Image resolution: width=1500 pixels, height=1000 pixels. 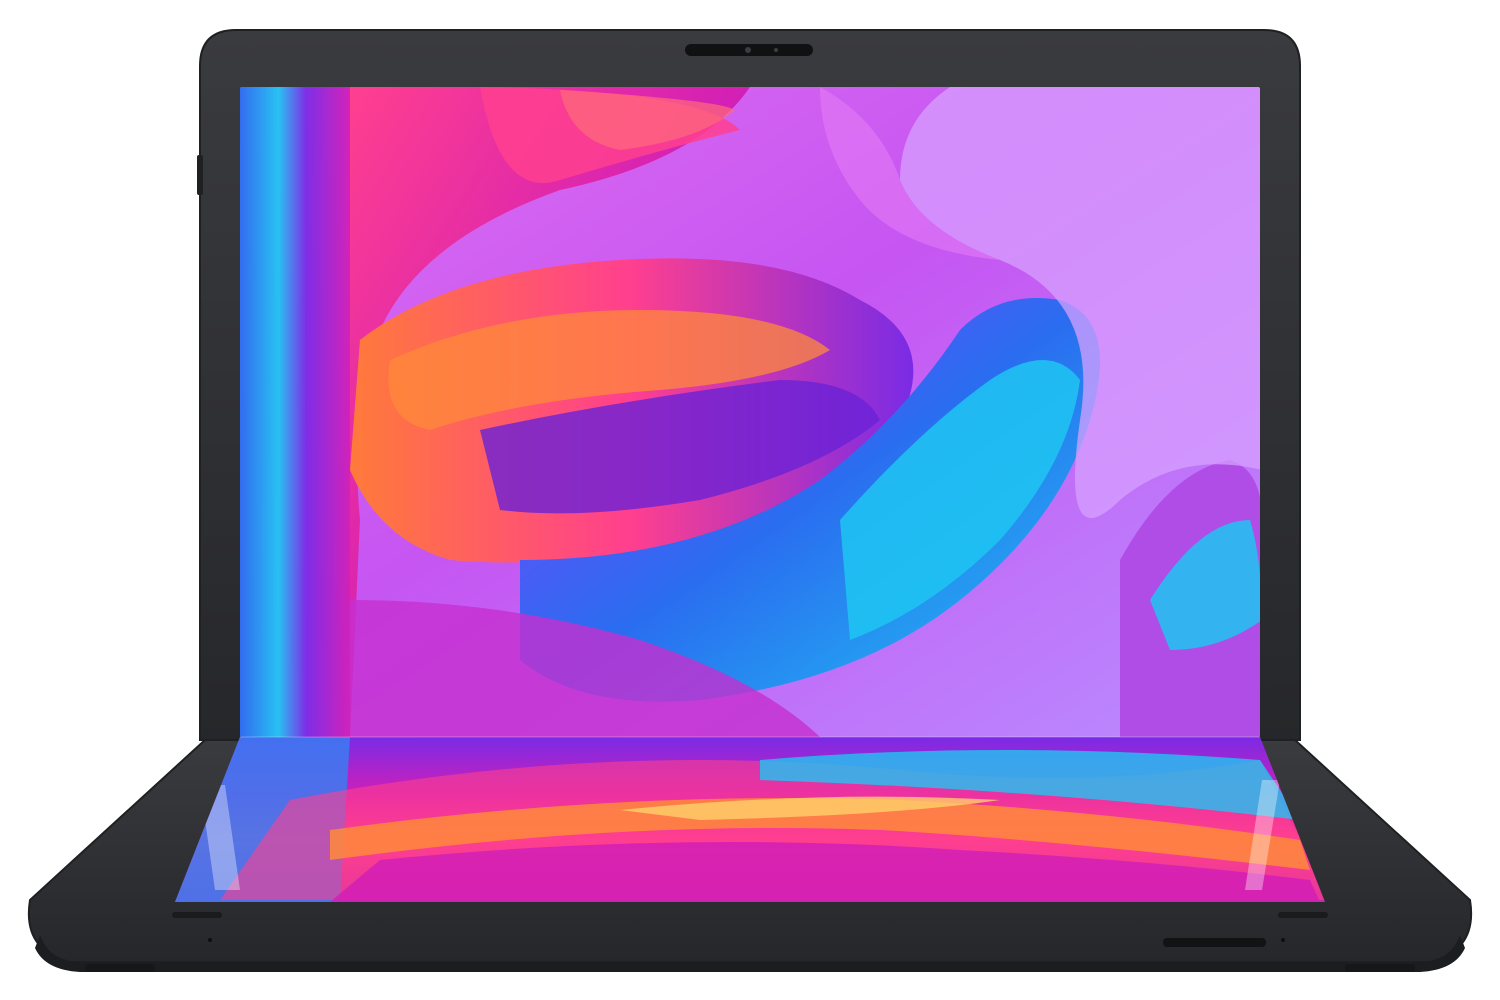 What do you see at coordinates (200, 175) in the screenshot?
I see `side-button` at bounding box center [200, 175].